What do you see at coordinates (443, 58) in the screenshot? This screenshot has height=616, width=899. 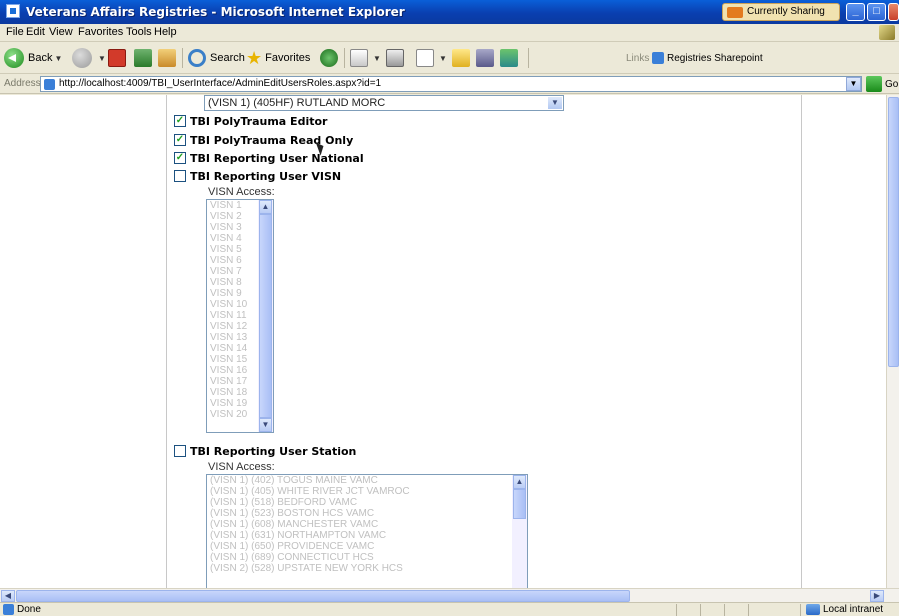 I see `edit-dropdown-icon: ▼` at bounding box center [443, 58].